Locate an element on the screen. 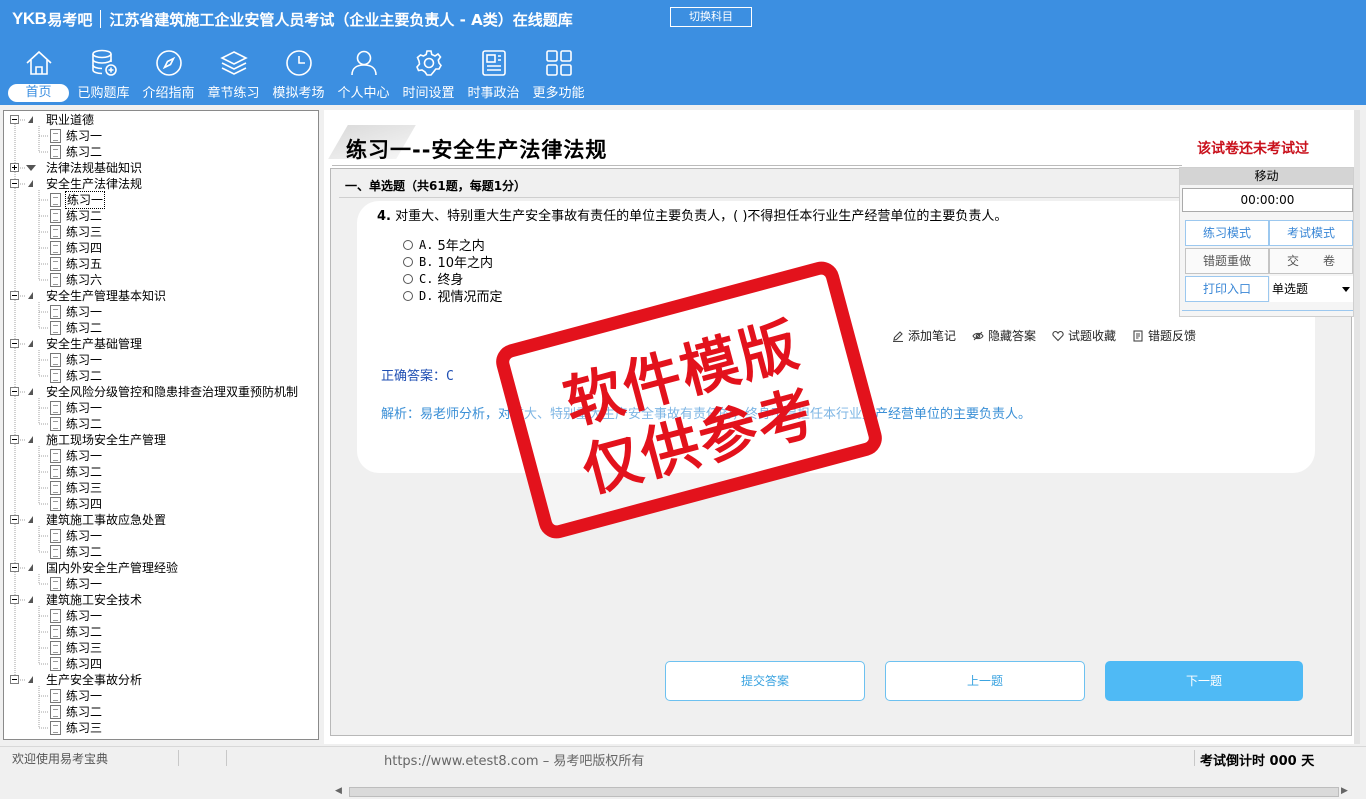 The image size is (1366, 799). nav-more: 更多功能 is located at coordinates (558, 75).